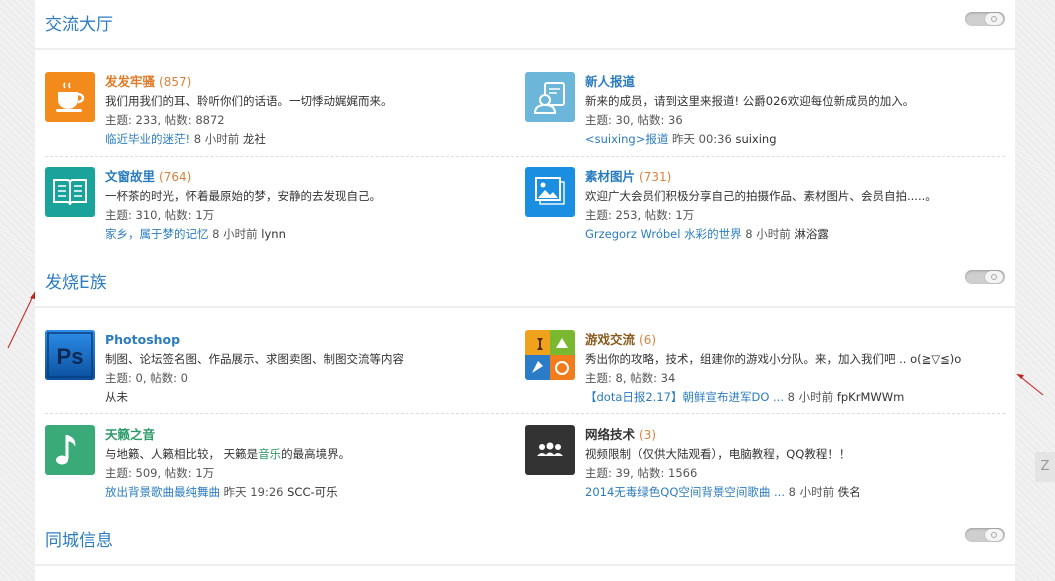 The image size is (1055, 581). What do you see at coordinates (79, 22) in the screenshot?
I see `section-title: 交流大厅` at bounding box center [79, 22].